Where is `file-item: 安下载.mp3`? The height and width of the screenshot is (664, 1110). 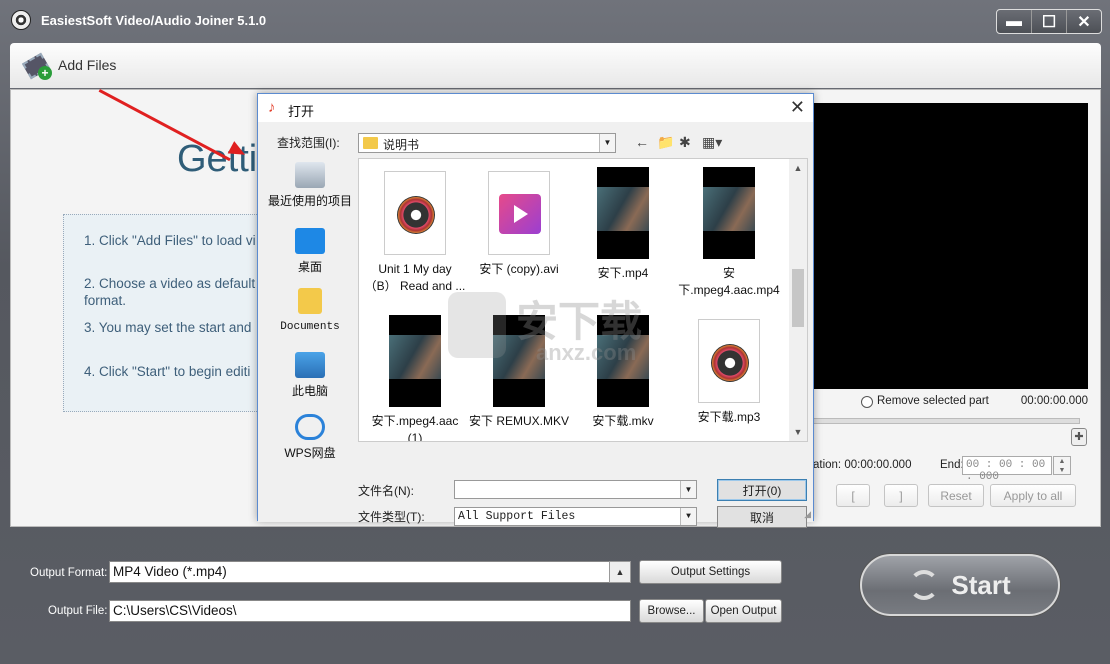 file-item: 安下载.mp3 is located at coordinates (729, 372).